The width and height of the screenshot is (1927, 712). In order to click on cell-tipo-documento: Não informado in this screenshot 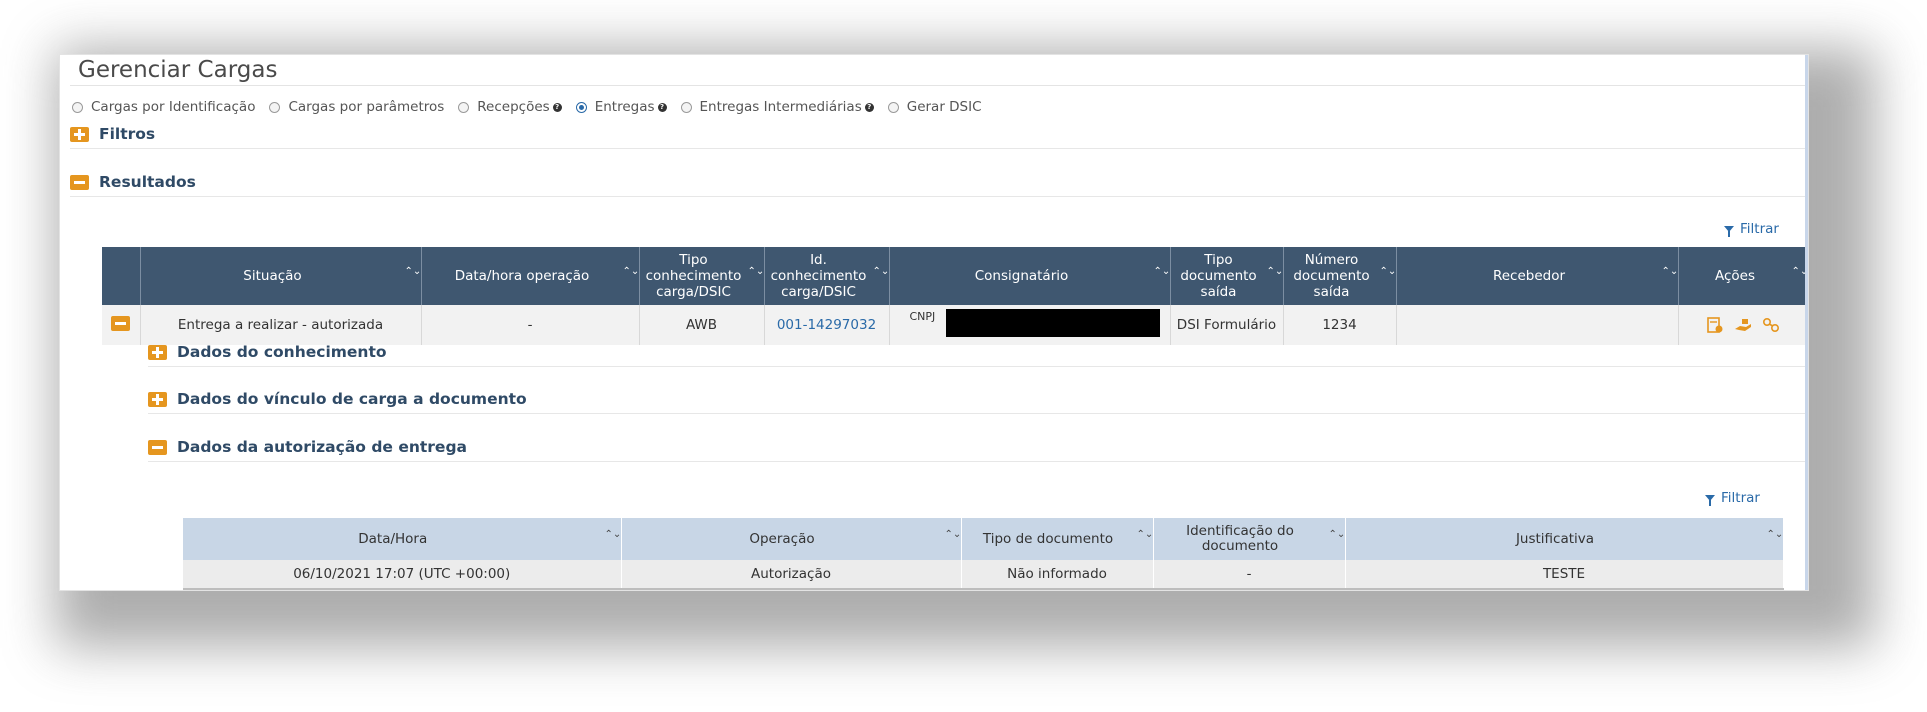, I will do `click(1057, 575)`.